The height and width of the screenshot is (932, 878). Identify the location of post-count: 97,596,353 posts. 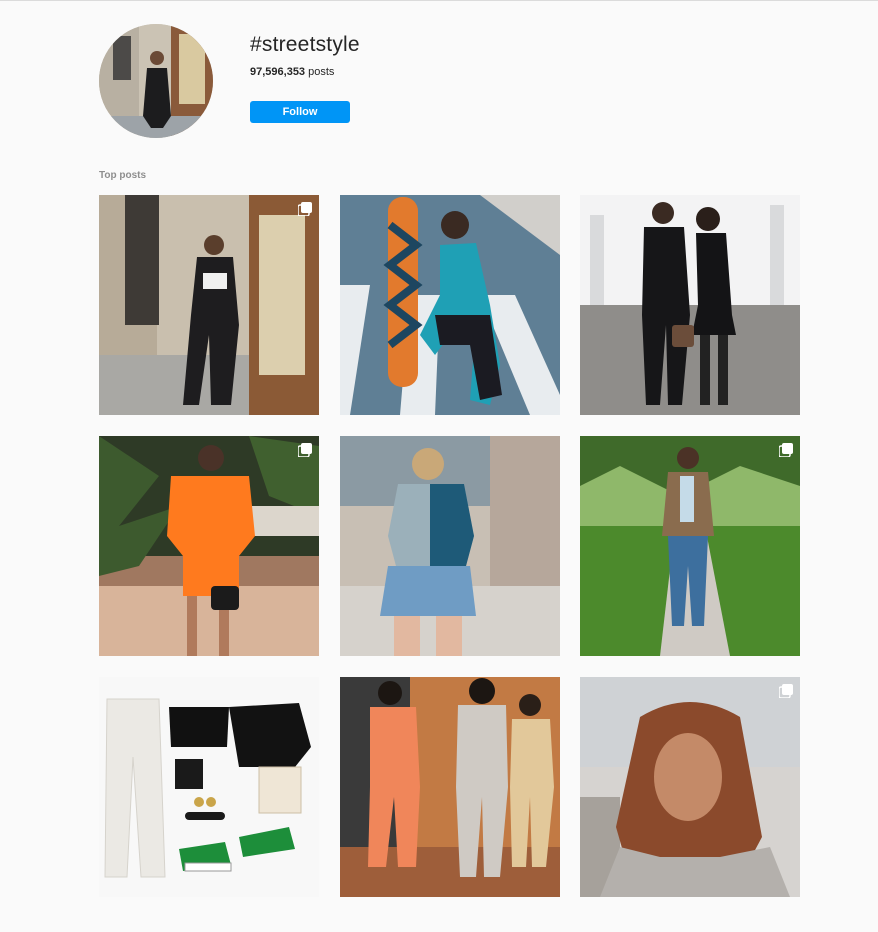
(292, 72).